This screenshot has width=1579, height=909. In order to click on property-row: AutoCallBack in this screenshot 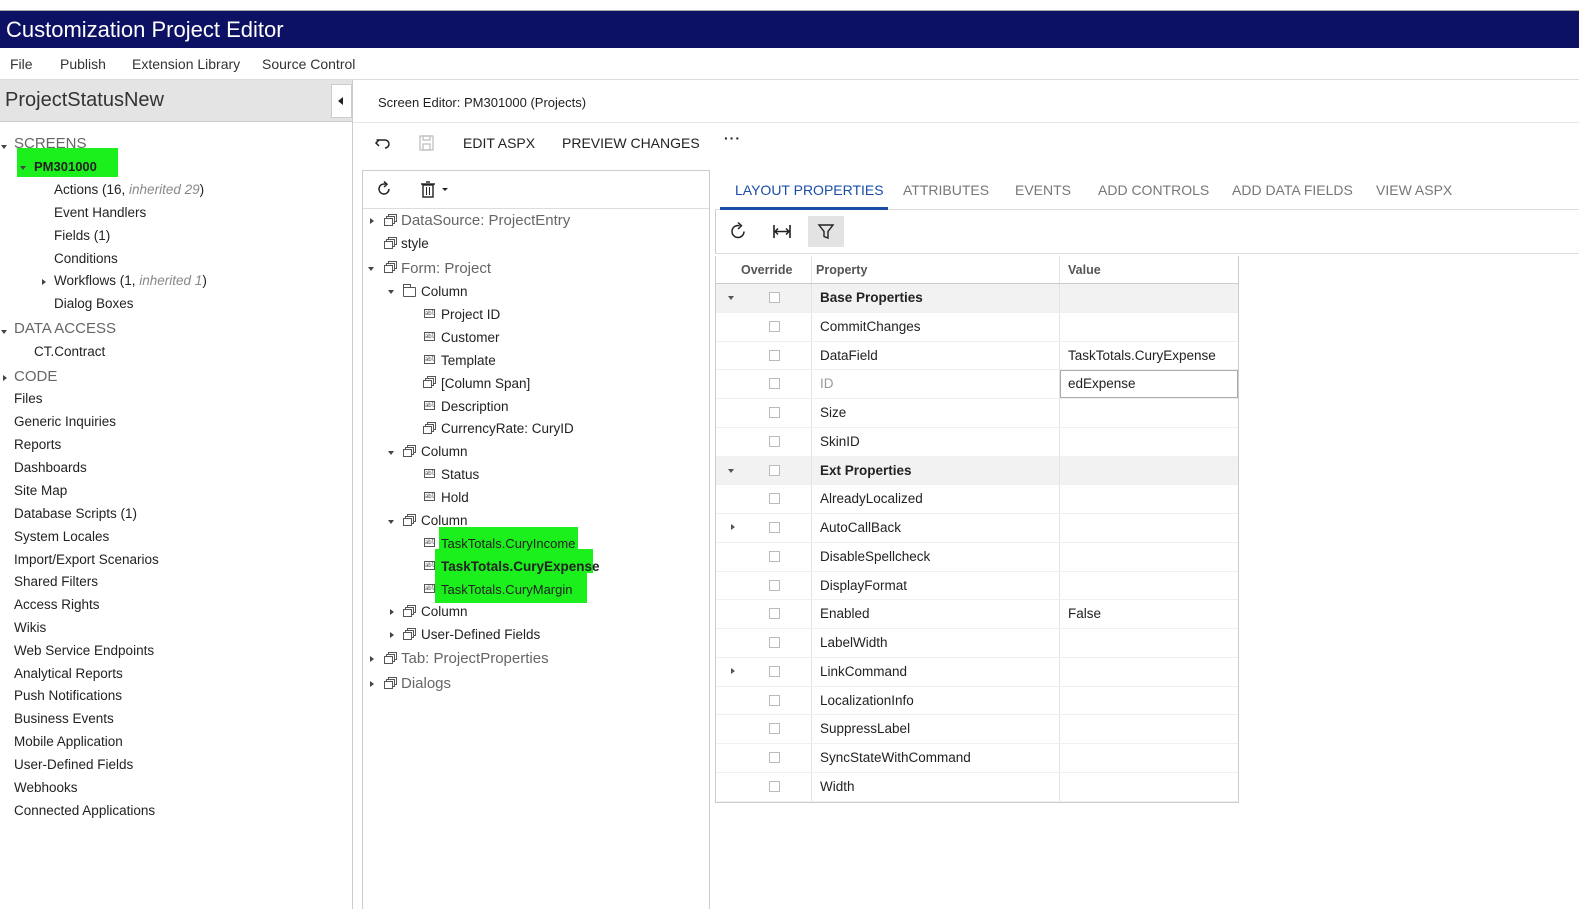, I will do `click(977, 528)`.